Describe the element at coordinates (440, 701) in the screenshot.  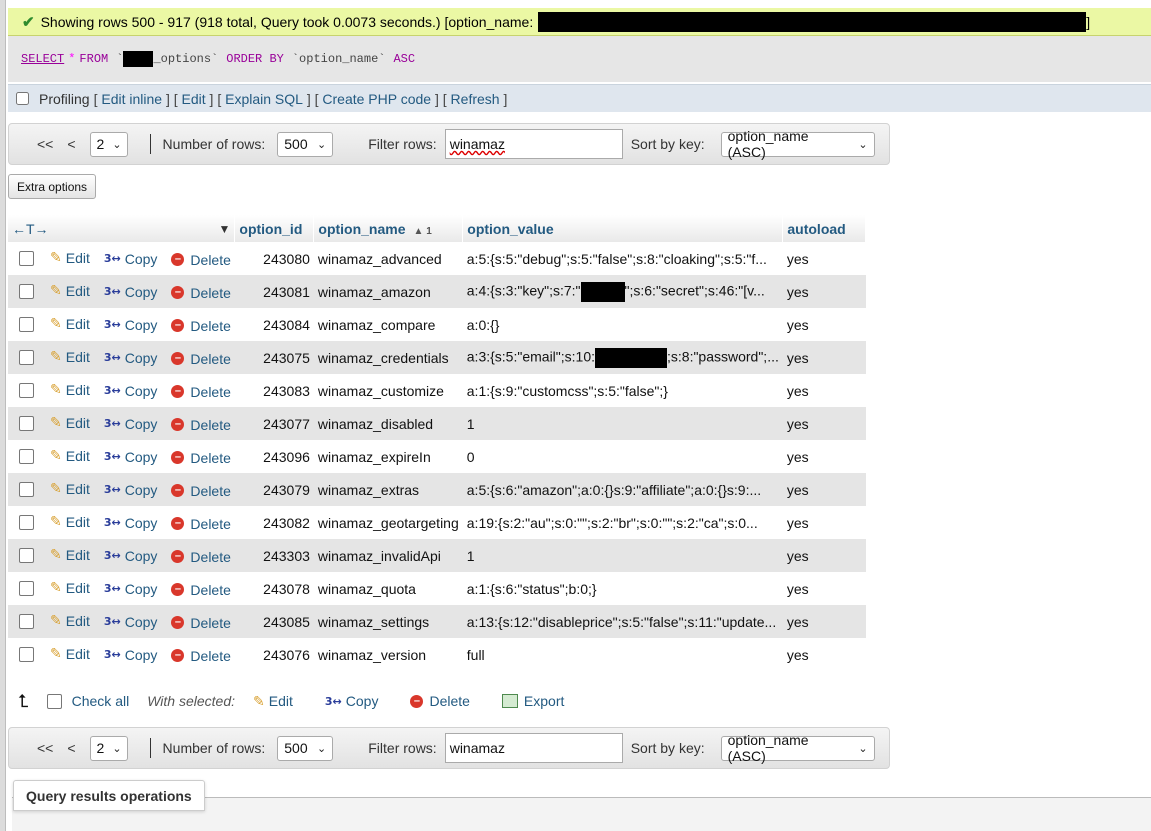
I see `bulk-delete-button: – Delete` at that location.